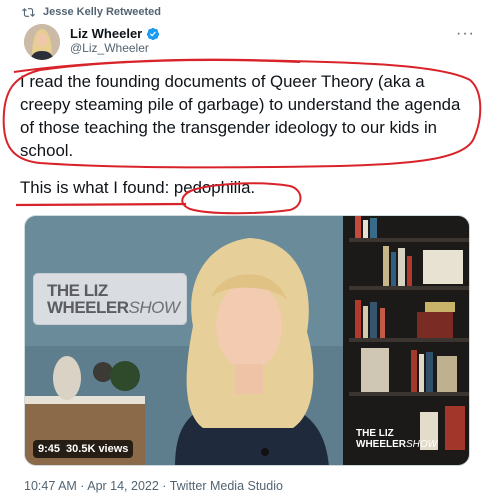 This screenshot has width=487, height=500. Describe the element at coordinates (97, 187) in the screenshot. I see `tweet-paragraph-2-lead: This is what I found:` at that location.